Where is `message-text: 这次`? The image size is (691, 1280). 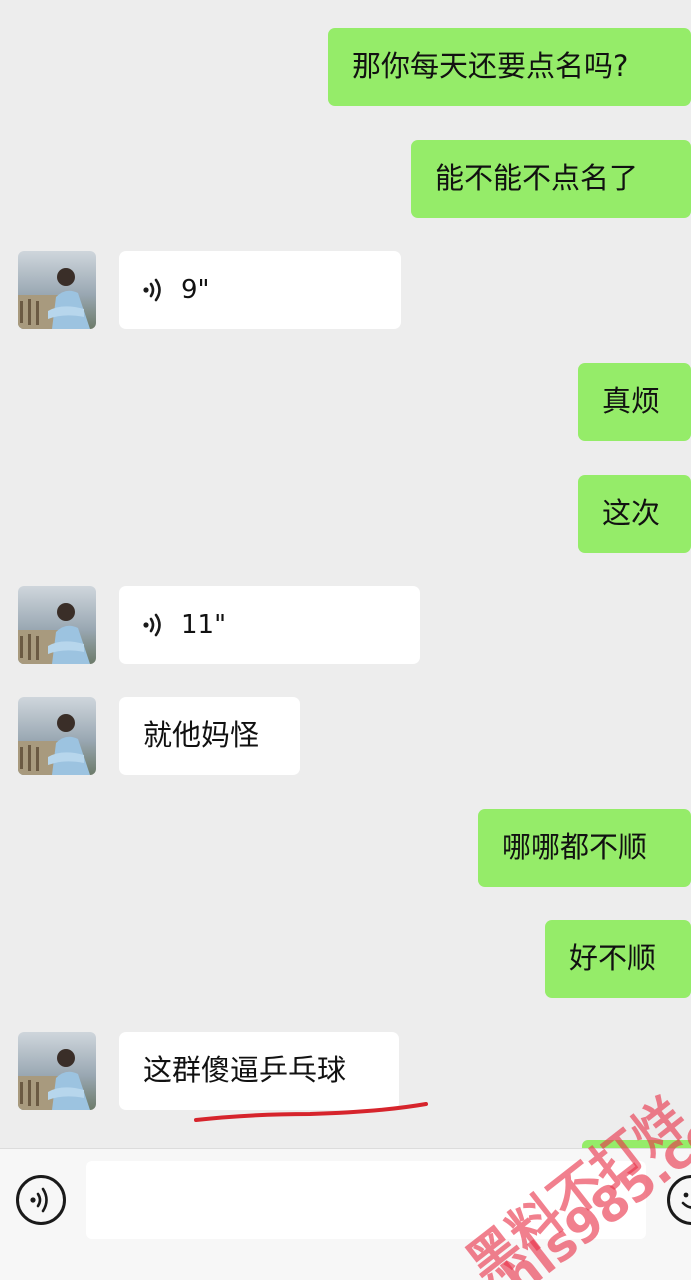
message-text: 这次 is located at coordinates (631, 513).